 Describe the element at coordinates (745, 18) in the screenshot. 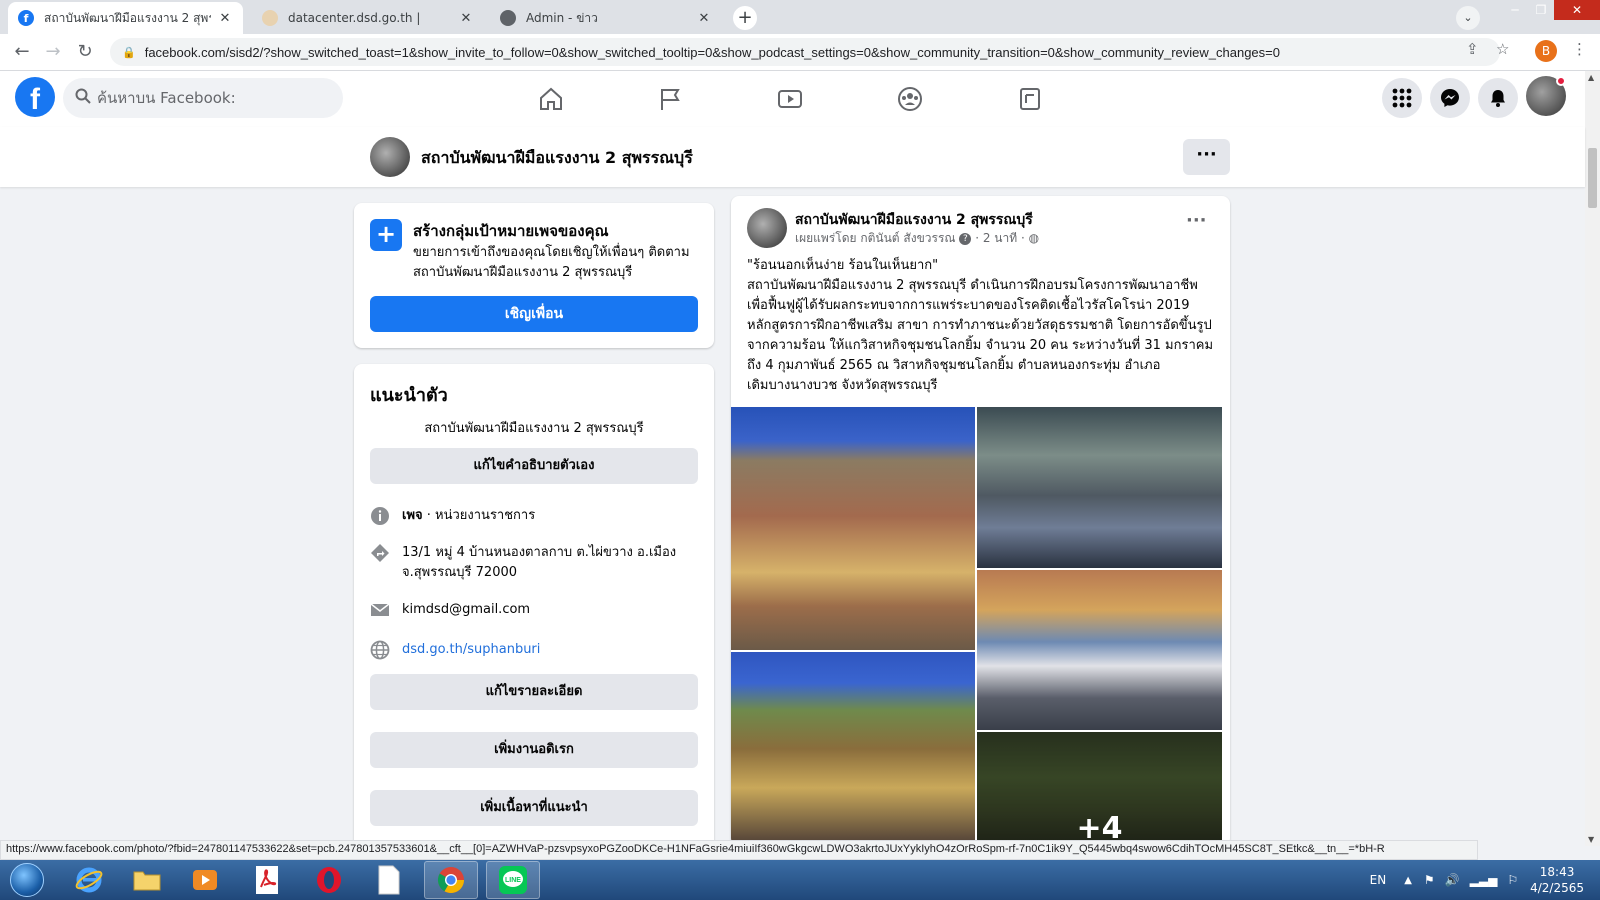

I see `new-tab-button: +` at that location.